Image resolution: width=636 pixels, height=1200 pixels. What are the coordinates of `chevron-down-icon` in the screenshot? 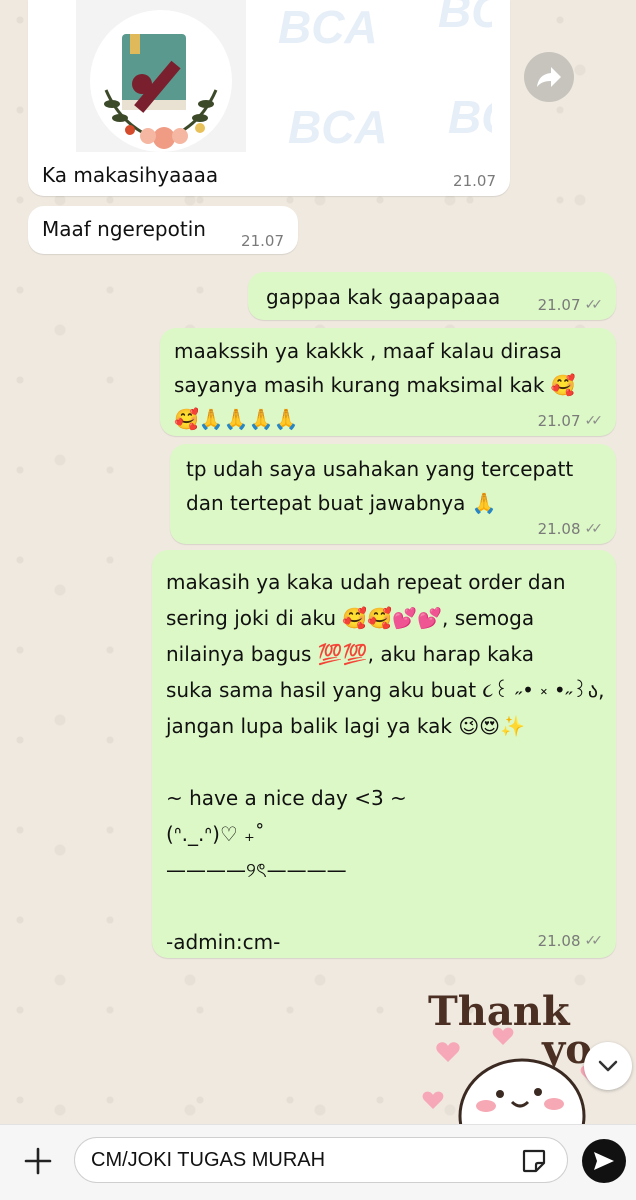 It's located at (608, 1066).